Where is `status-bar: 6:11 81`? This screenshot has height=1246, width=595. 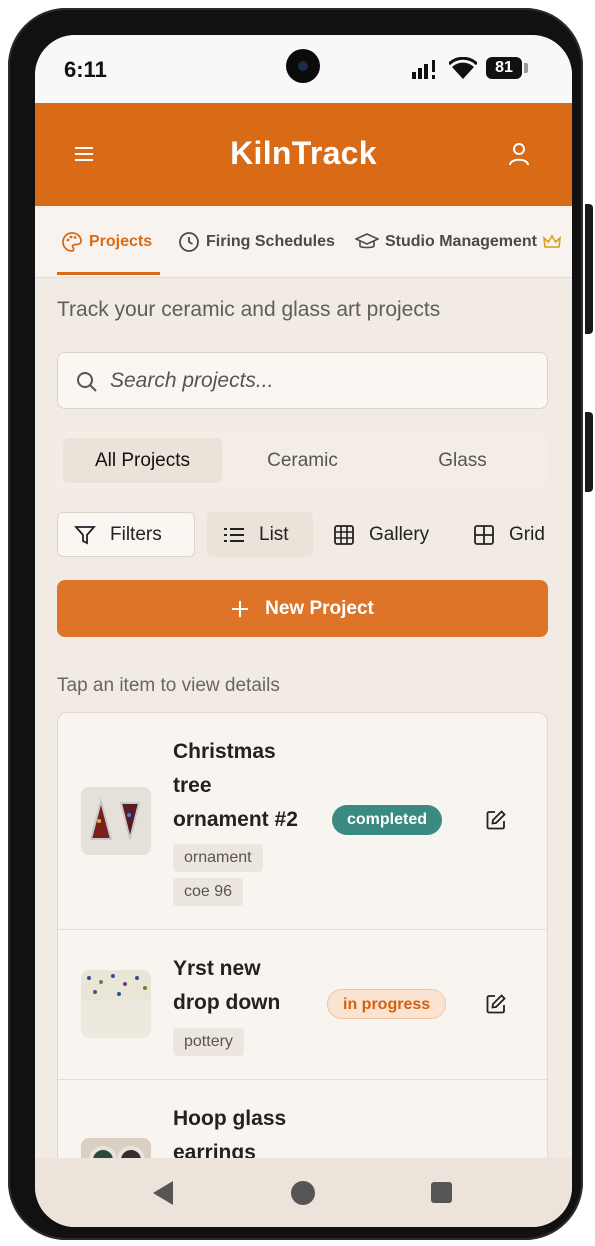
status-bar: 6:11 81 is located at coordinates (303, 69).